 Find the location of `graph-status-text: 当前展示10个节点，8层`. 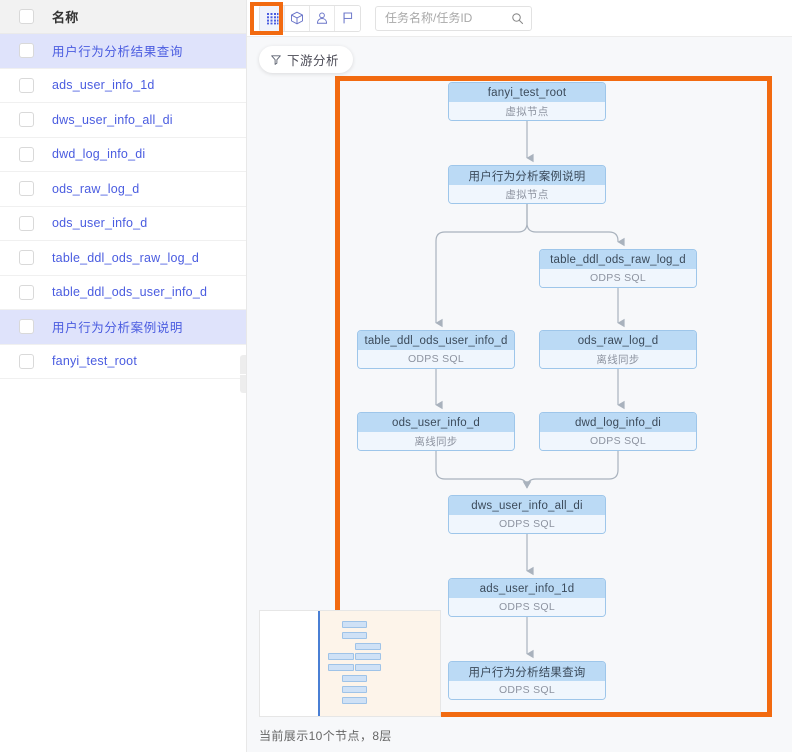

graph-status-text: 当前展示10个节点，8层 is located at coordinates (325, 736).